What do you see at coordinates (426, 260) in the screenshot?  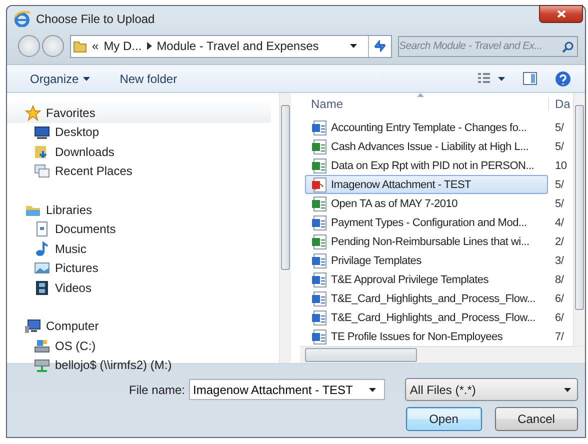 I see `file-row: Privilage Templates` at bounding box center [426, 260].